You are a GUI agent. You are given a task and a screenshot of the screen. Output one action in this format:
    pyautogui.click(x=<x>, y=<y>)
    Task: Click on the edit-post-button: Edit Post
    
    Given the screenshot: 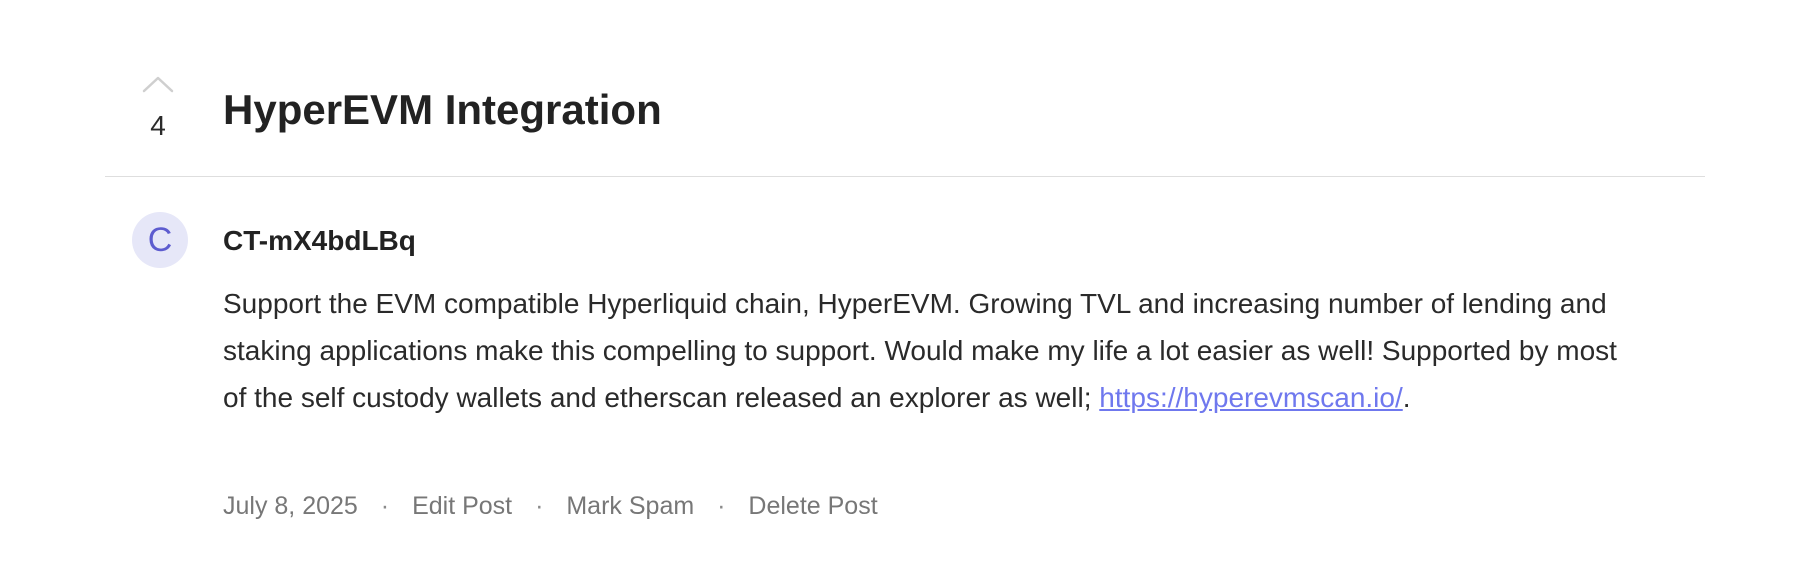 What is the action you would take?
    pyautogui.click(x=462, y=506)
    